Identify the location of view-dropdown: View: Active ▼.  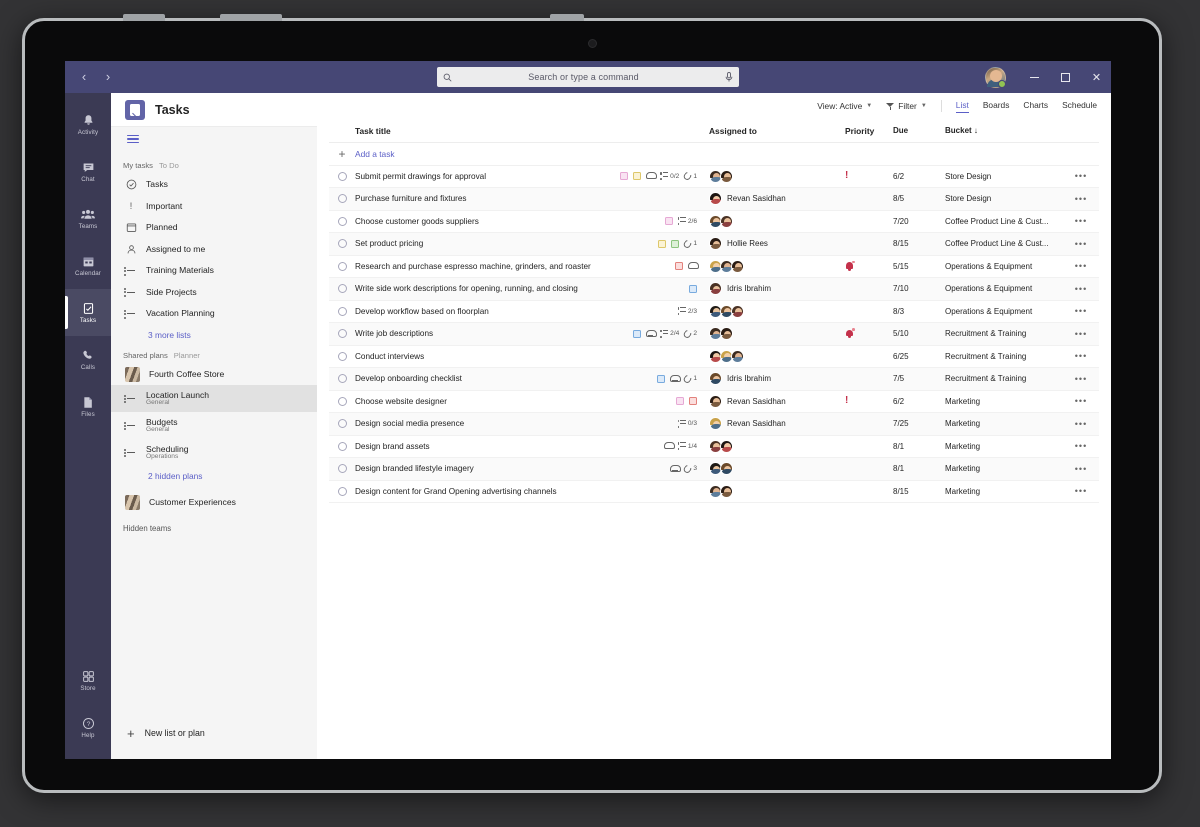
(844, 106).